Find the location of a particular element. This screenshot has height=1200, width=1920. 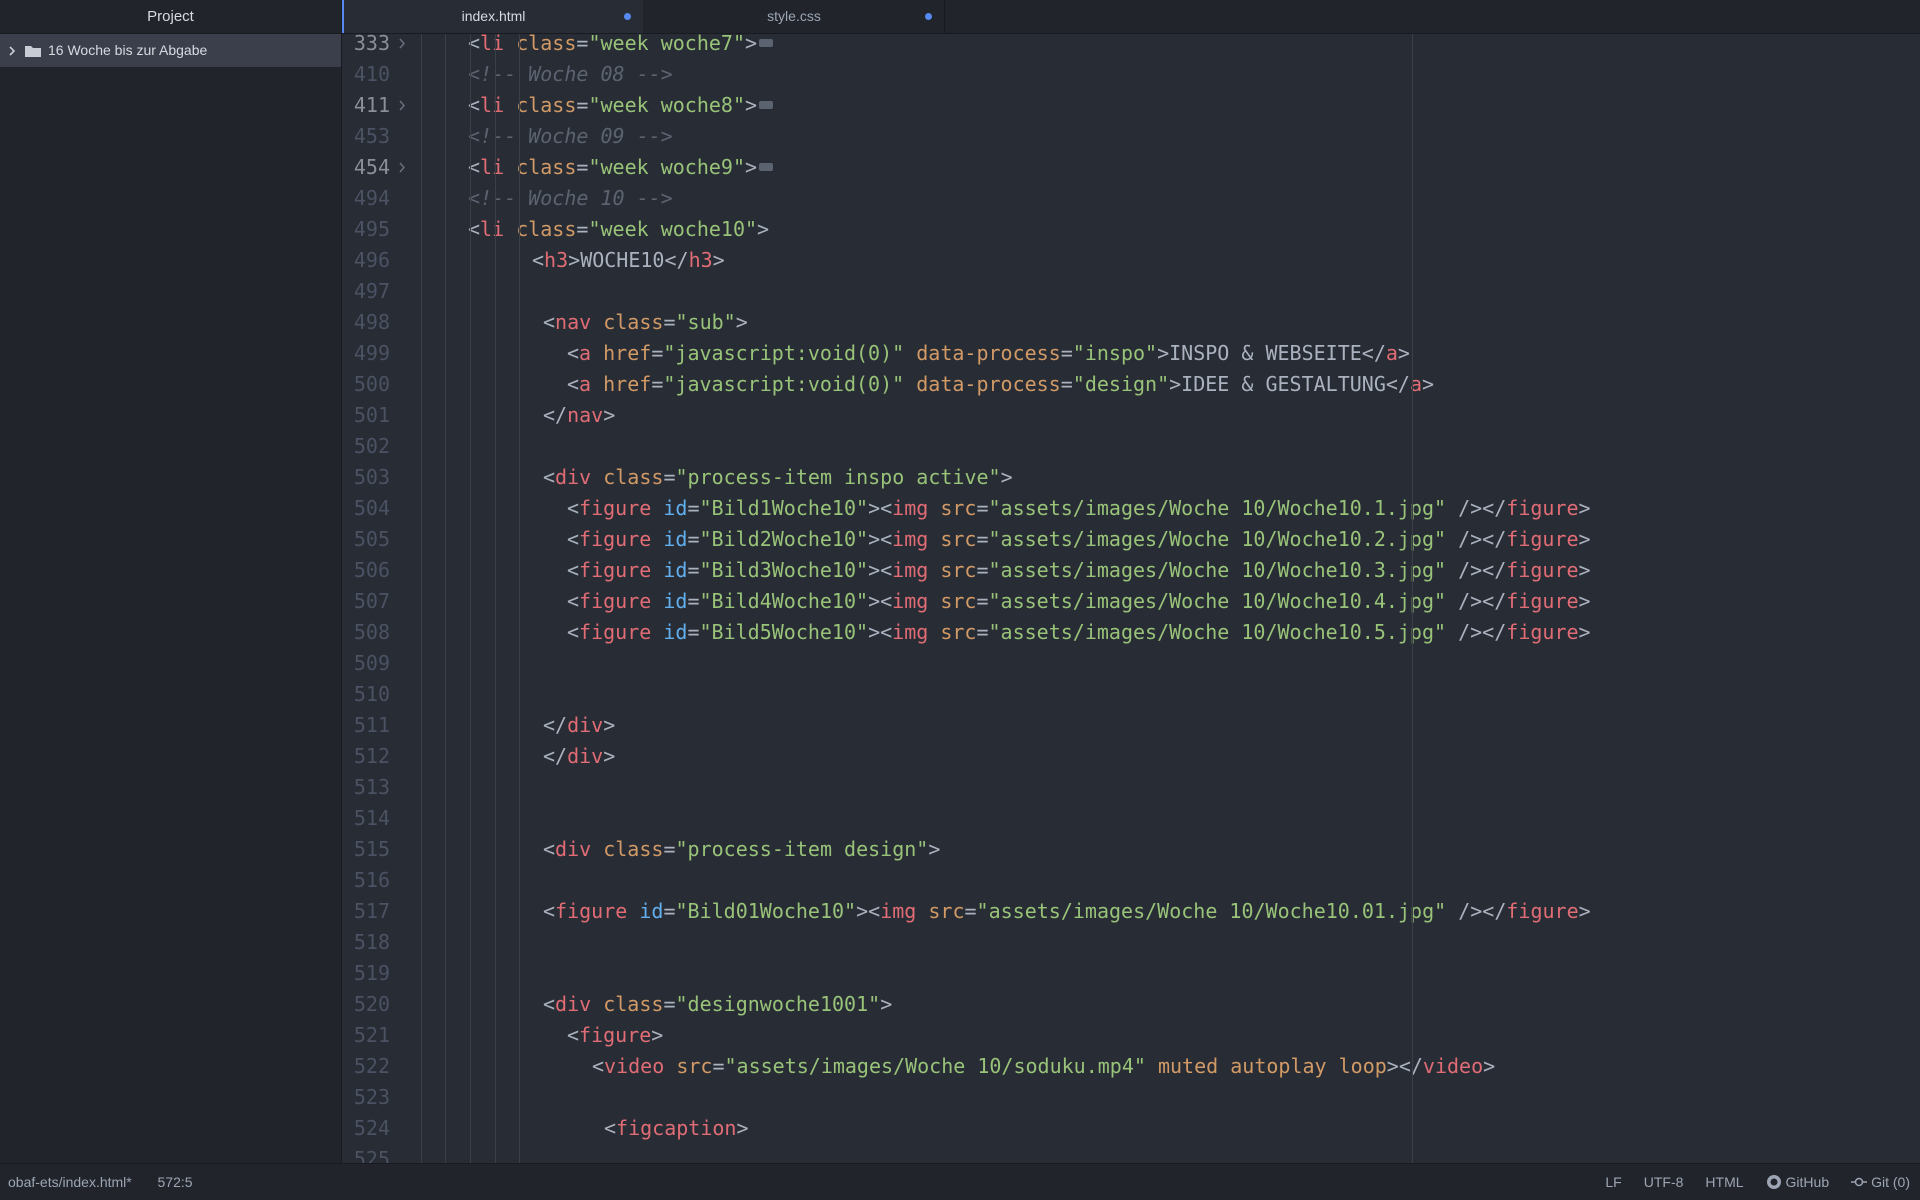

line-number: 504 is located at coordinates (366, 508).